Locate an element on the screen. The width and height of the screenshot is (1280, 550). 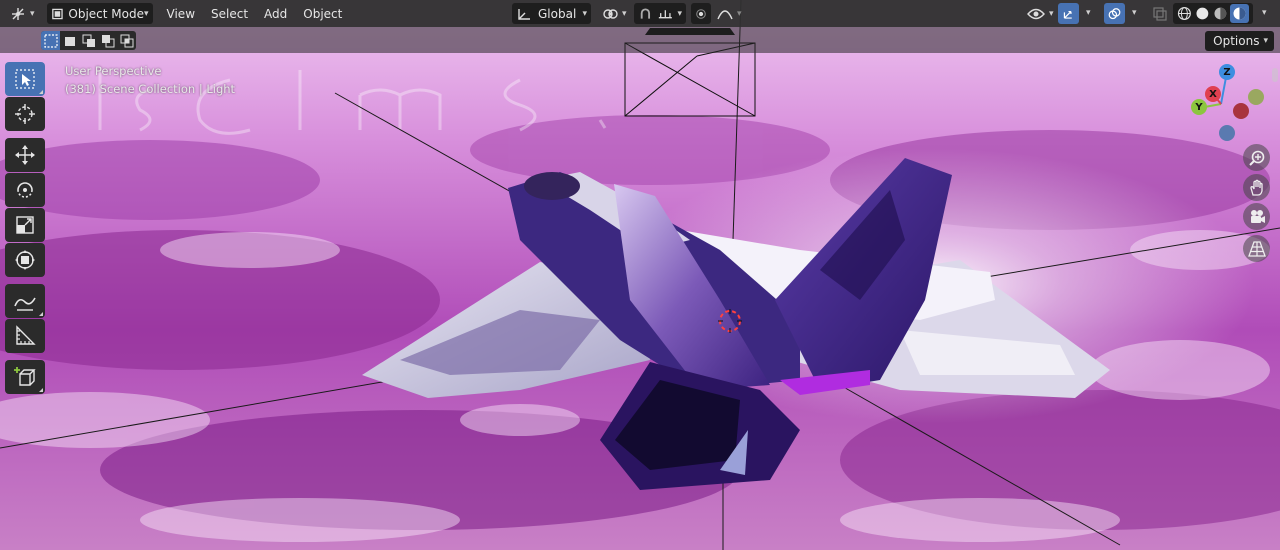
measure-icon is located at coordinates (26, 335).